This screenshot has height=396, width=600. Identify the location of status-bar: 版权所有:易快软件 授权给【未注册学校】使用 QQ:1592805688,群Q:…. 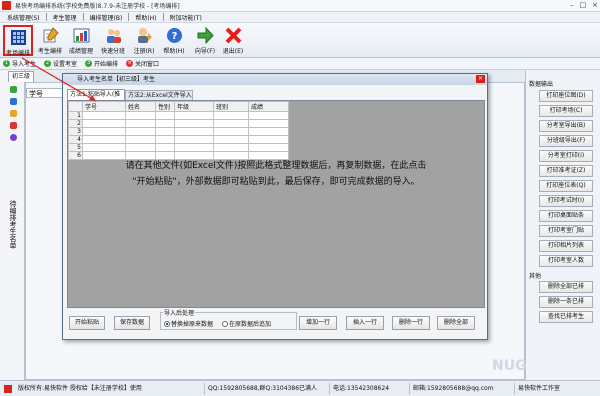
(300, 388).